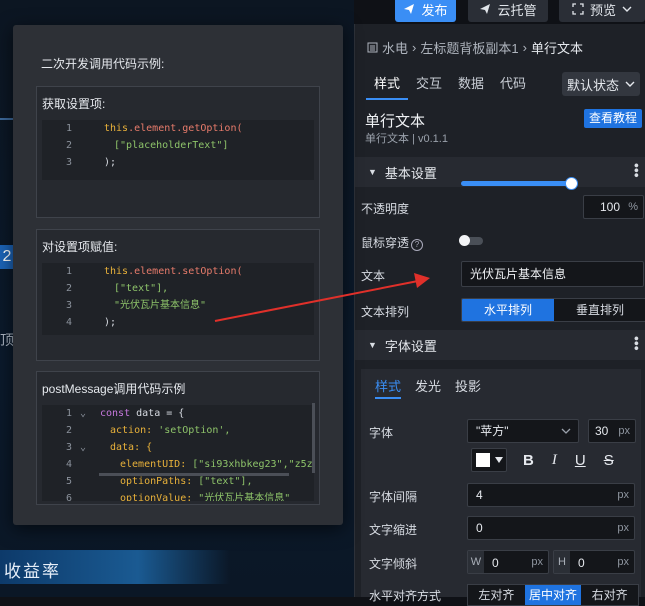  What do you see at coordinates (464, 240) in the screenshot?
I see `mouse-pass-toggle-knob` at bounding box center [464, 240].